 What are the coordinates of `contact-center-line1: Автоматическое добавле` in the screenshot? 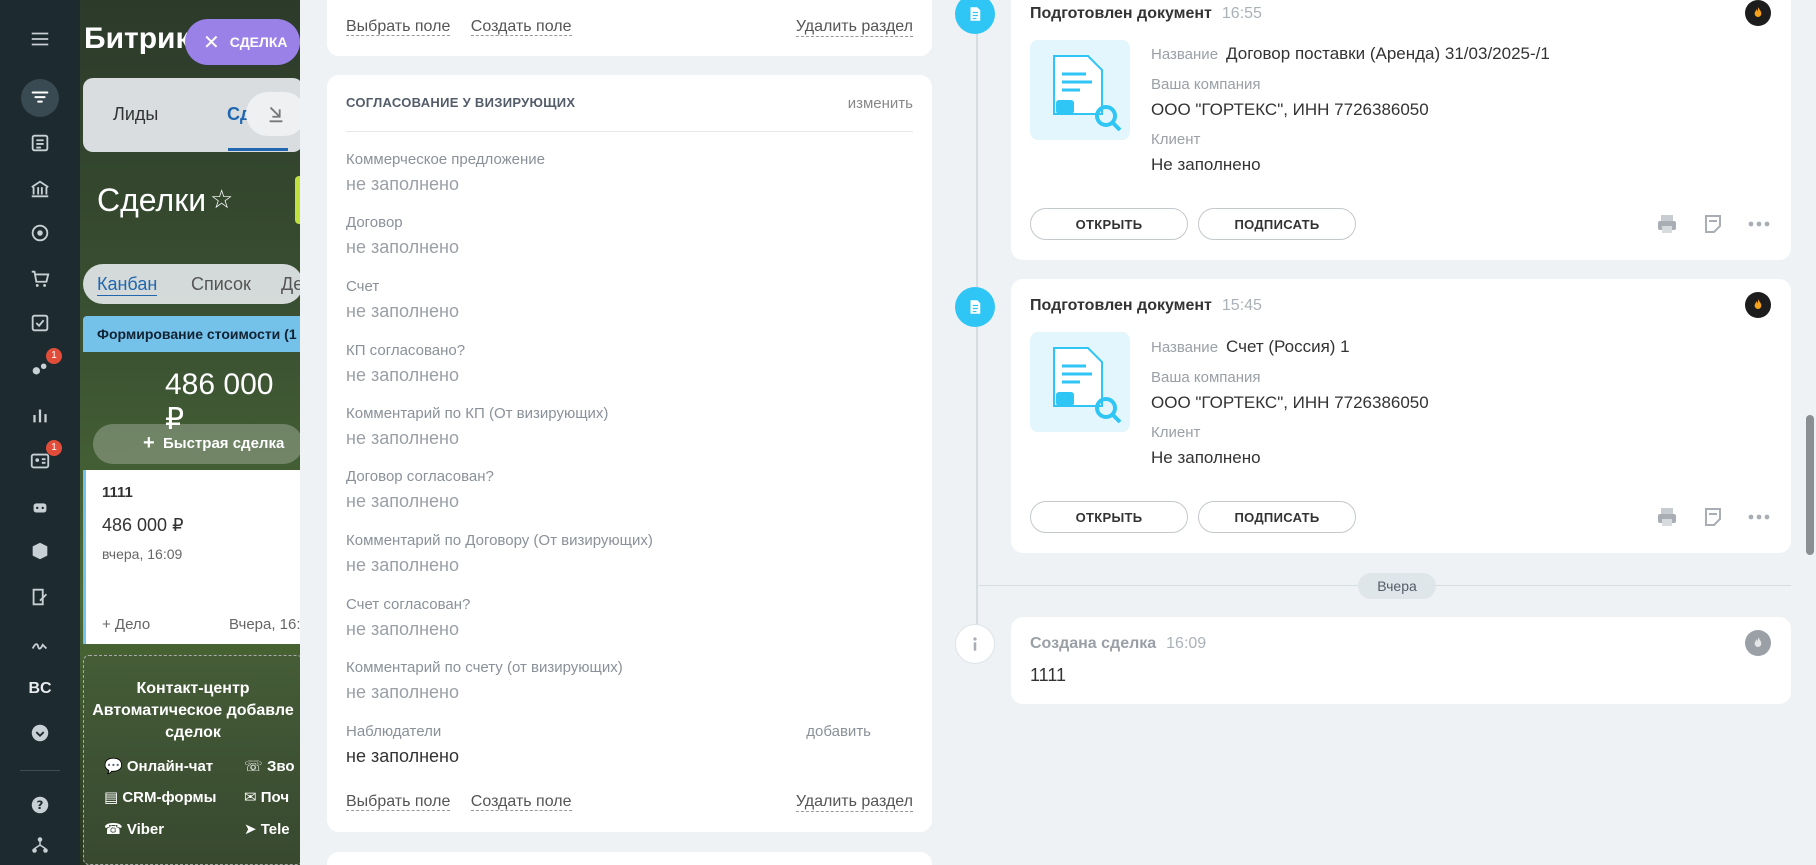 It's located at (193, 710).